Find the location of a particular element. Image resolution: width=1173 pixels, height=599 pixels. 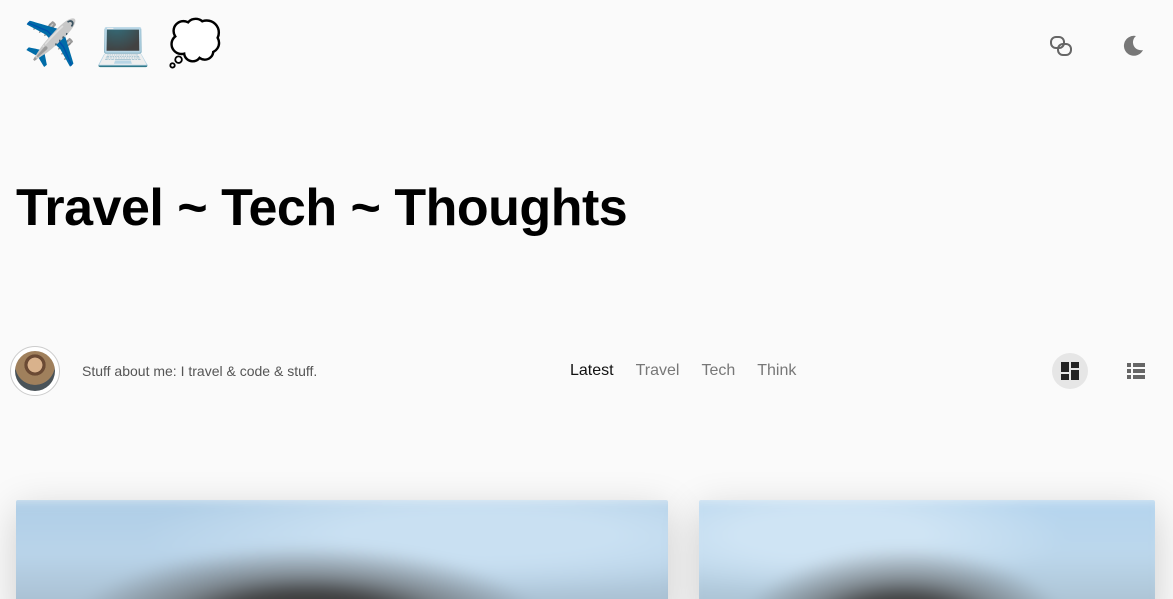

tab-travel: Travel is located at coordinates (658, 371).